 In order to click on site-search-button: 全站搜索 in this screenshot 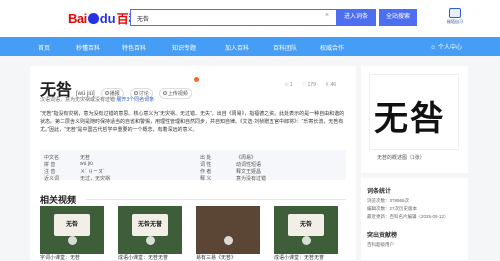, I will do `click(398, 17)`.